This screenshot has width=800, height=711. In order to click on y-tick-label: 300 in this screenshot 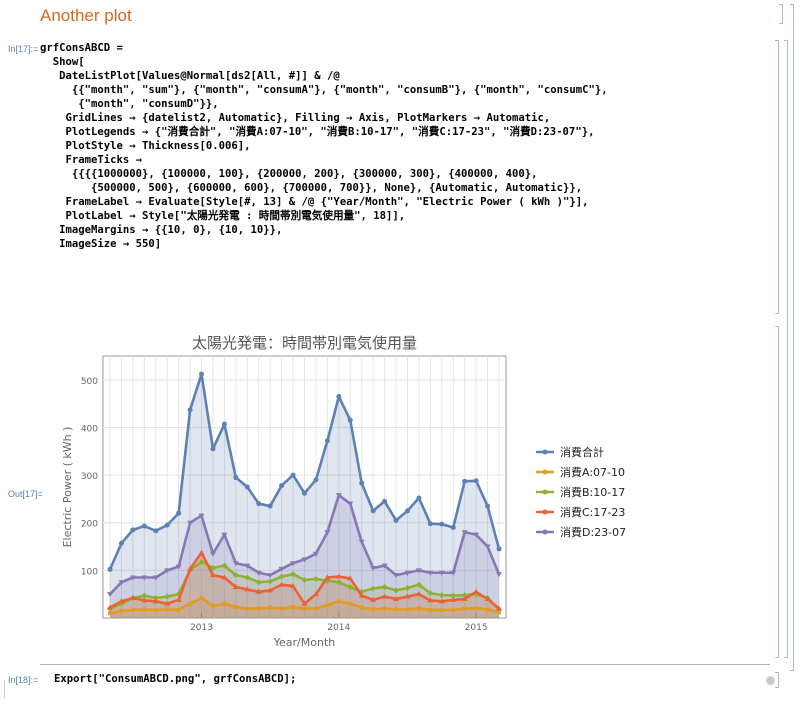, I will do `click(89, 477)`.